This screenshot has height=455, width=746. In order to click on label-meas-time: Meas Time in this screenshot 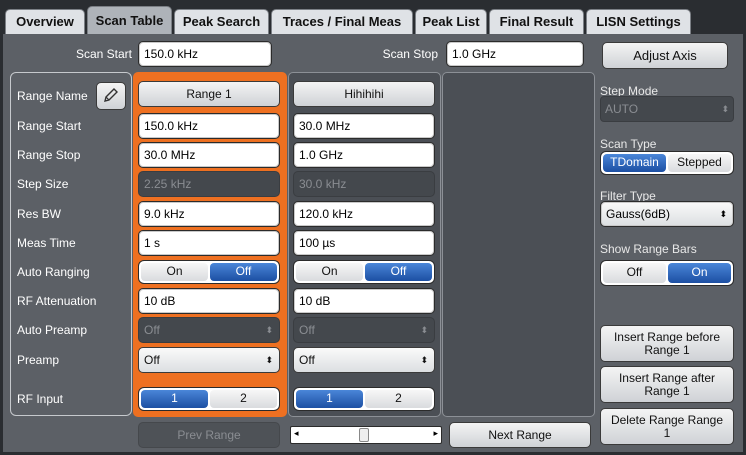, I will do `click(46, 243)`.